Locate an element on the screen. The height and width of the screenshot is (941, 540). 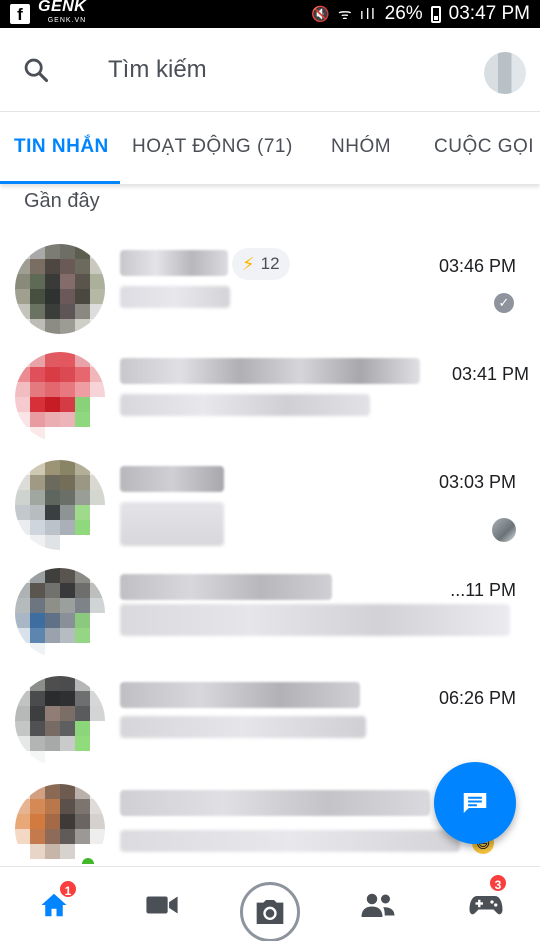
seen-by-avatar is located at coordinates (504, 530).